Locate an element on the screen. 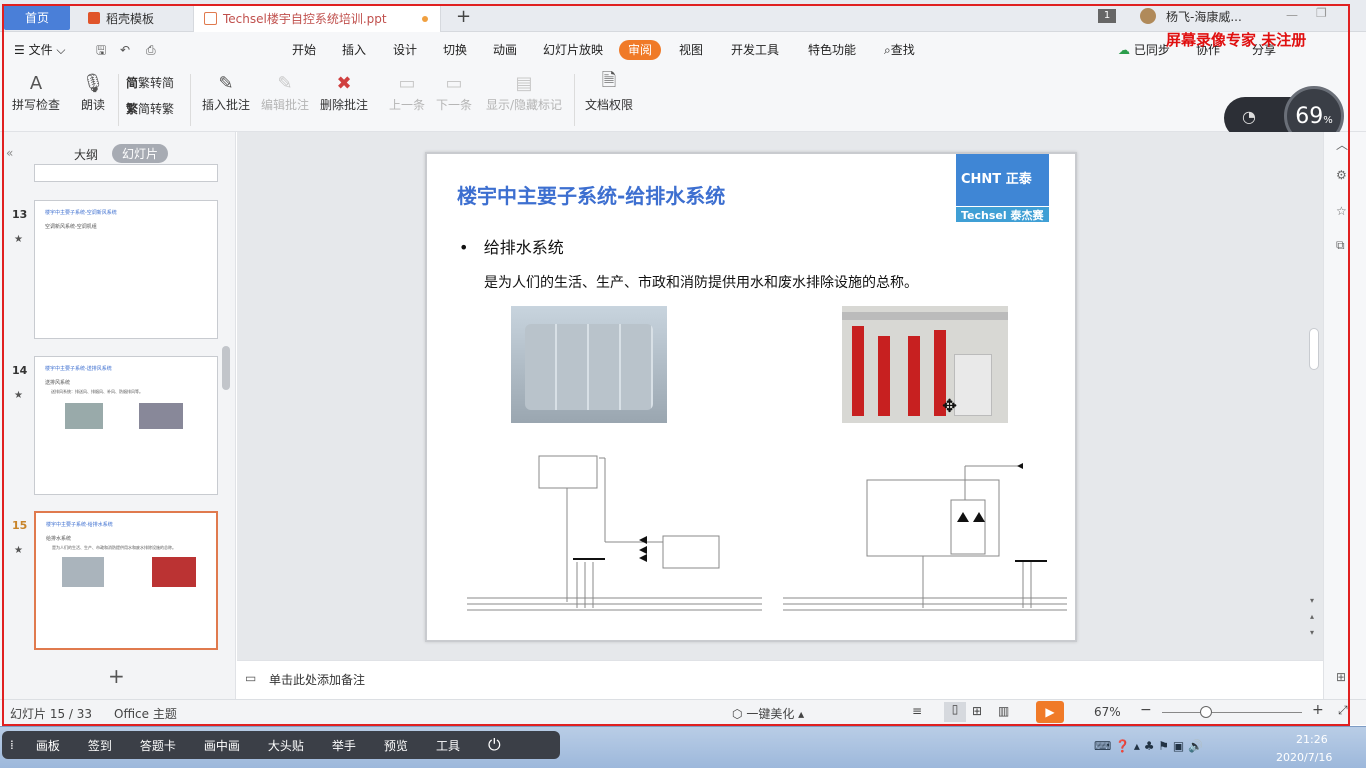 Image resolution: width=1366 pixels, height=768 pixels. clock-time: 21:26 is located at coordinates (1312, 739).